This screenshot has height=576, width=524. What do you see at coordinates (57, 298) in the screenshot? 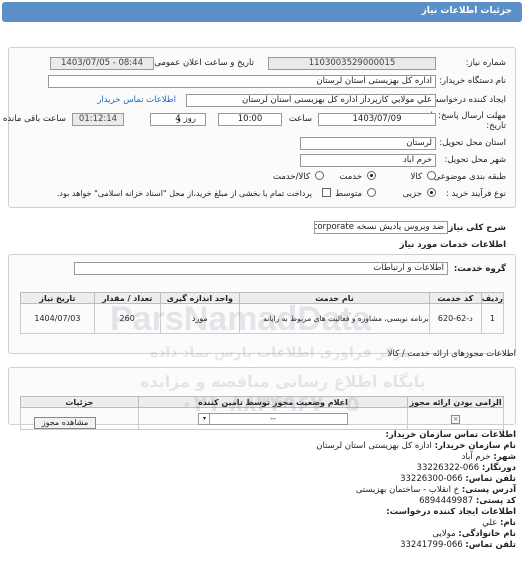
I see `th-date: تاریخ نیاز` at bounding box center [57, 298].